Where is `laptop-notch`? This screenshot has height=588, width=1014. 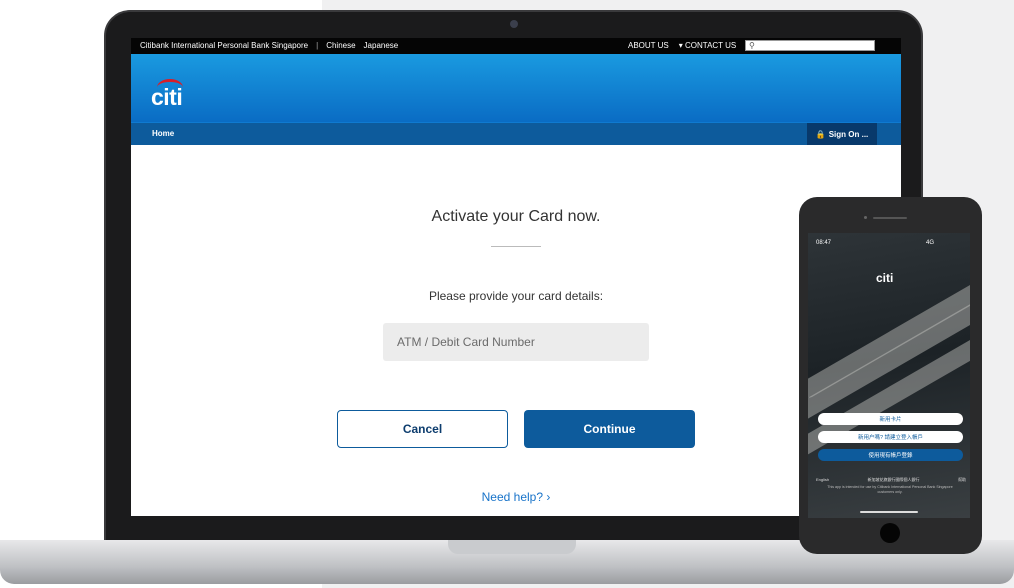
laptop-notch is located at coordinates (512, 547).